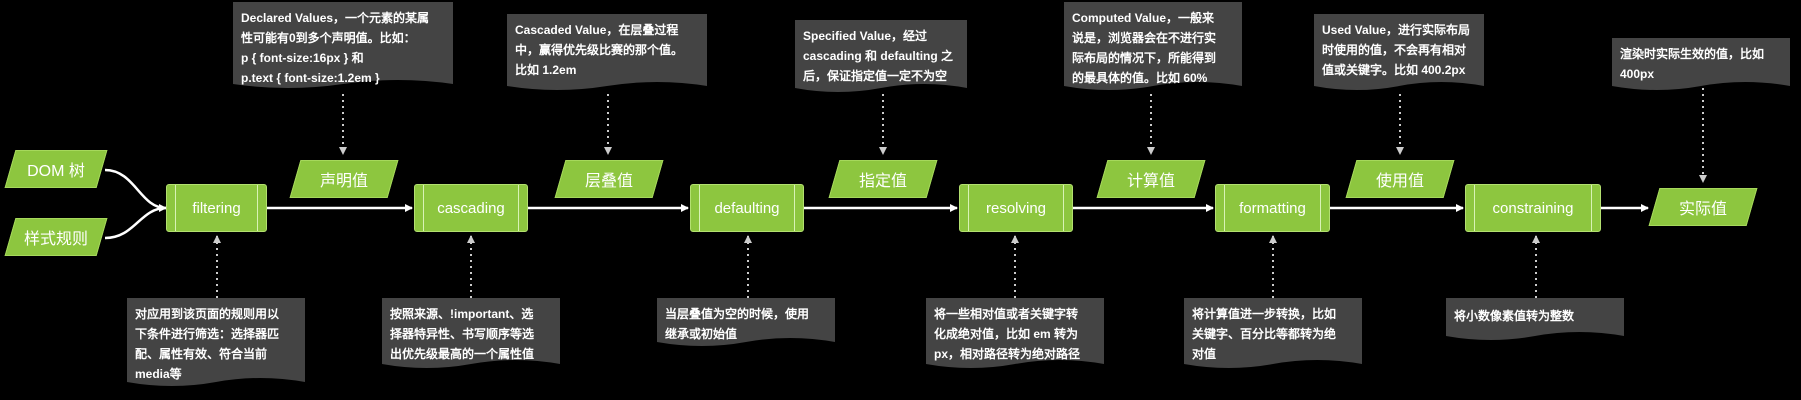 Image resolution: width=1801 pixels, height=400 pixels. I want to click on value-cascaded: 层叠值, so click(609, 179).